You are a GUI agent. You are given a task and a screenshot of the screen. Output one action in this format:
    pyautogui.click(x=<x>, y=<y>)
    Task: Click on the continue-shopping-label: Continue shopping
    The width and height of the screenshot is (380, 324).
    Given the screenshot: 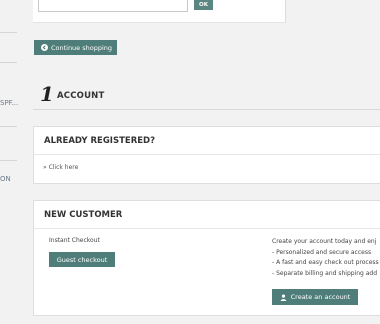 What is the action you would take?
    pyautogui.click(x=81, y=47)
    